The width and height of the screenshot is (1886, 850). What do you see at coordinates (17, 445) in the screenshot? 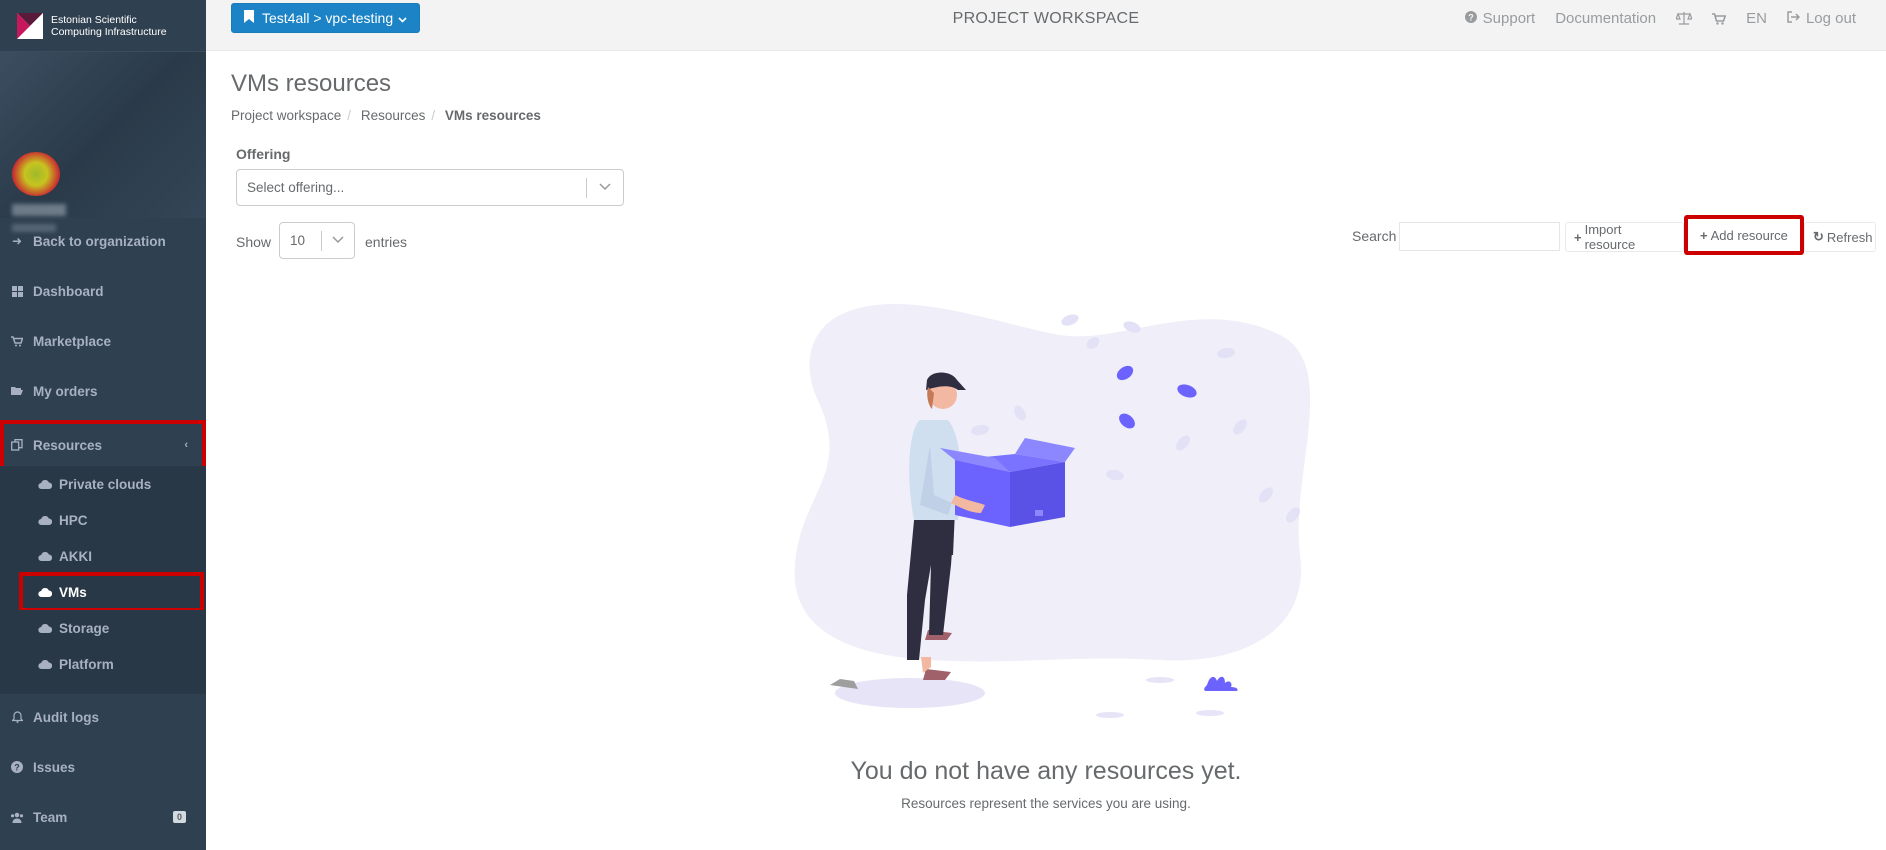
I see `copy-icon` at bounding box center [17, 445].